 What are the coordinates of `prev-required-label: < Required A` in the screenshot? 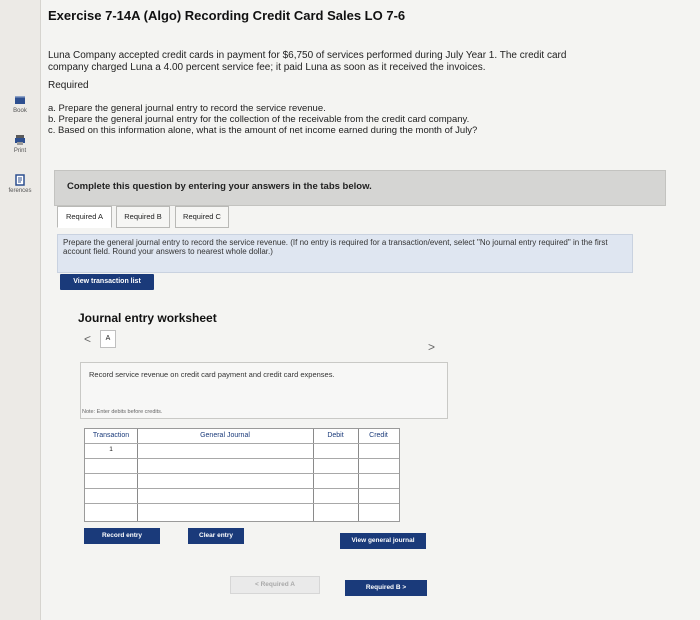 It's located at (275, 584).